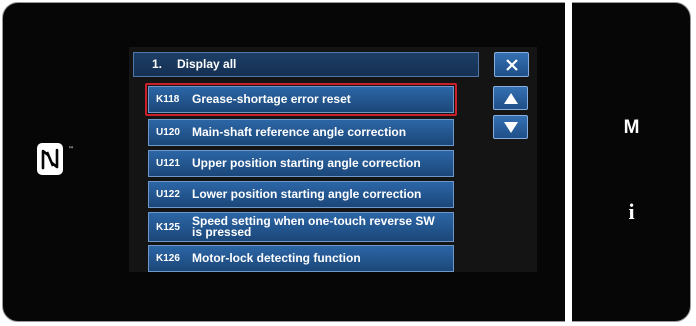 This screenshot has width=696, height=326. I want to click on information-key: i, so click(631, 212).